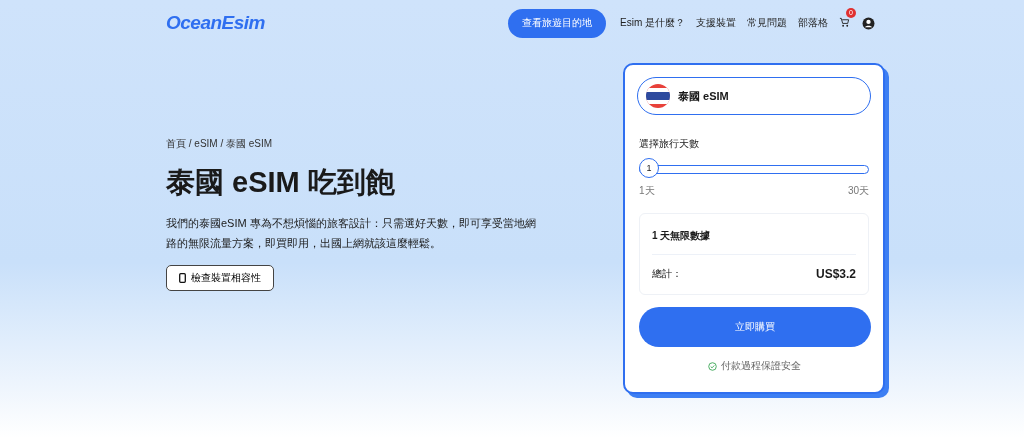 The height and width of the screenshot is (438, 1024). I want to click on max-label: 30天, so click(858, 191).